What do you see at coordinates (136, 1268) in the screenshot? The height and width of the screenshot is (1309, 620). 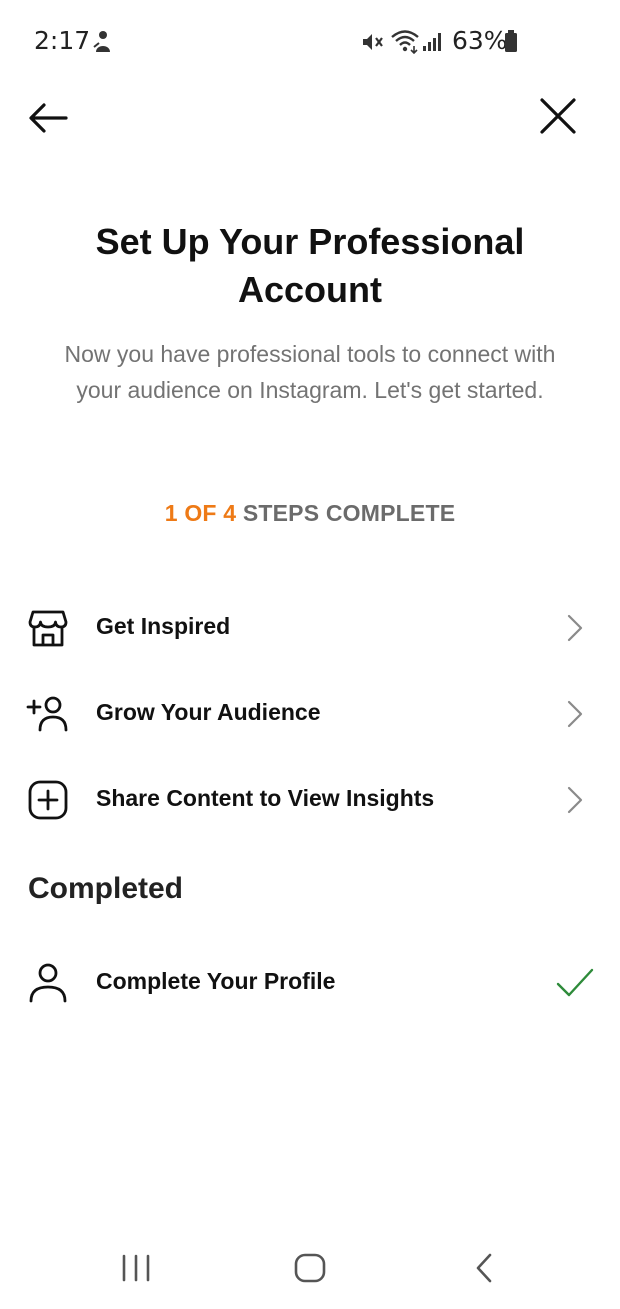 I see `recent-apps-icon` at bounding box center [136, 1268].